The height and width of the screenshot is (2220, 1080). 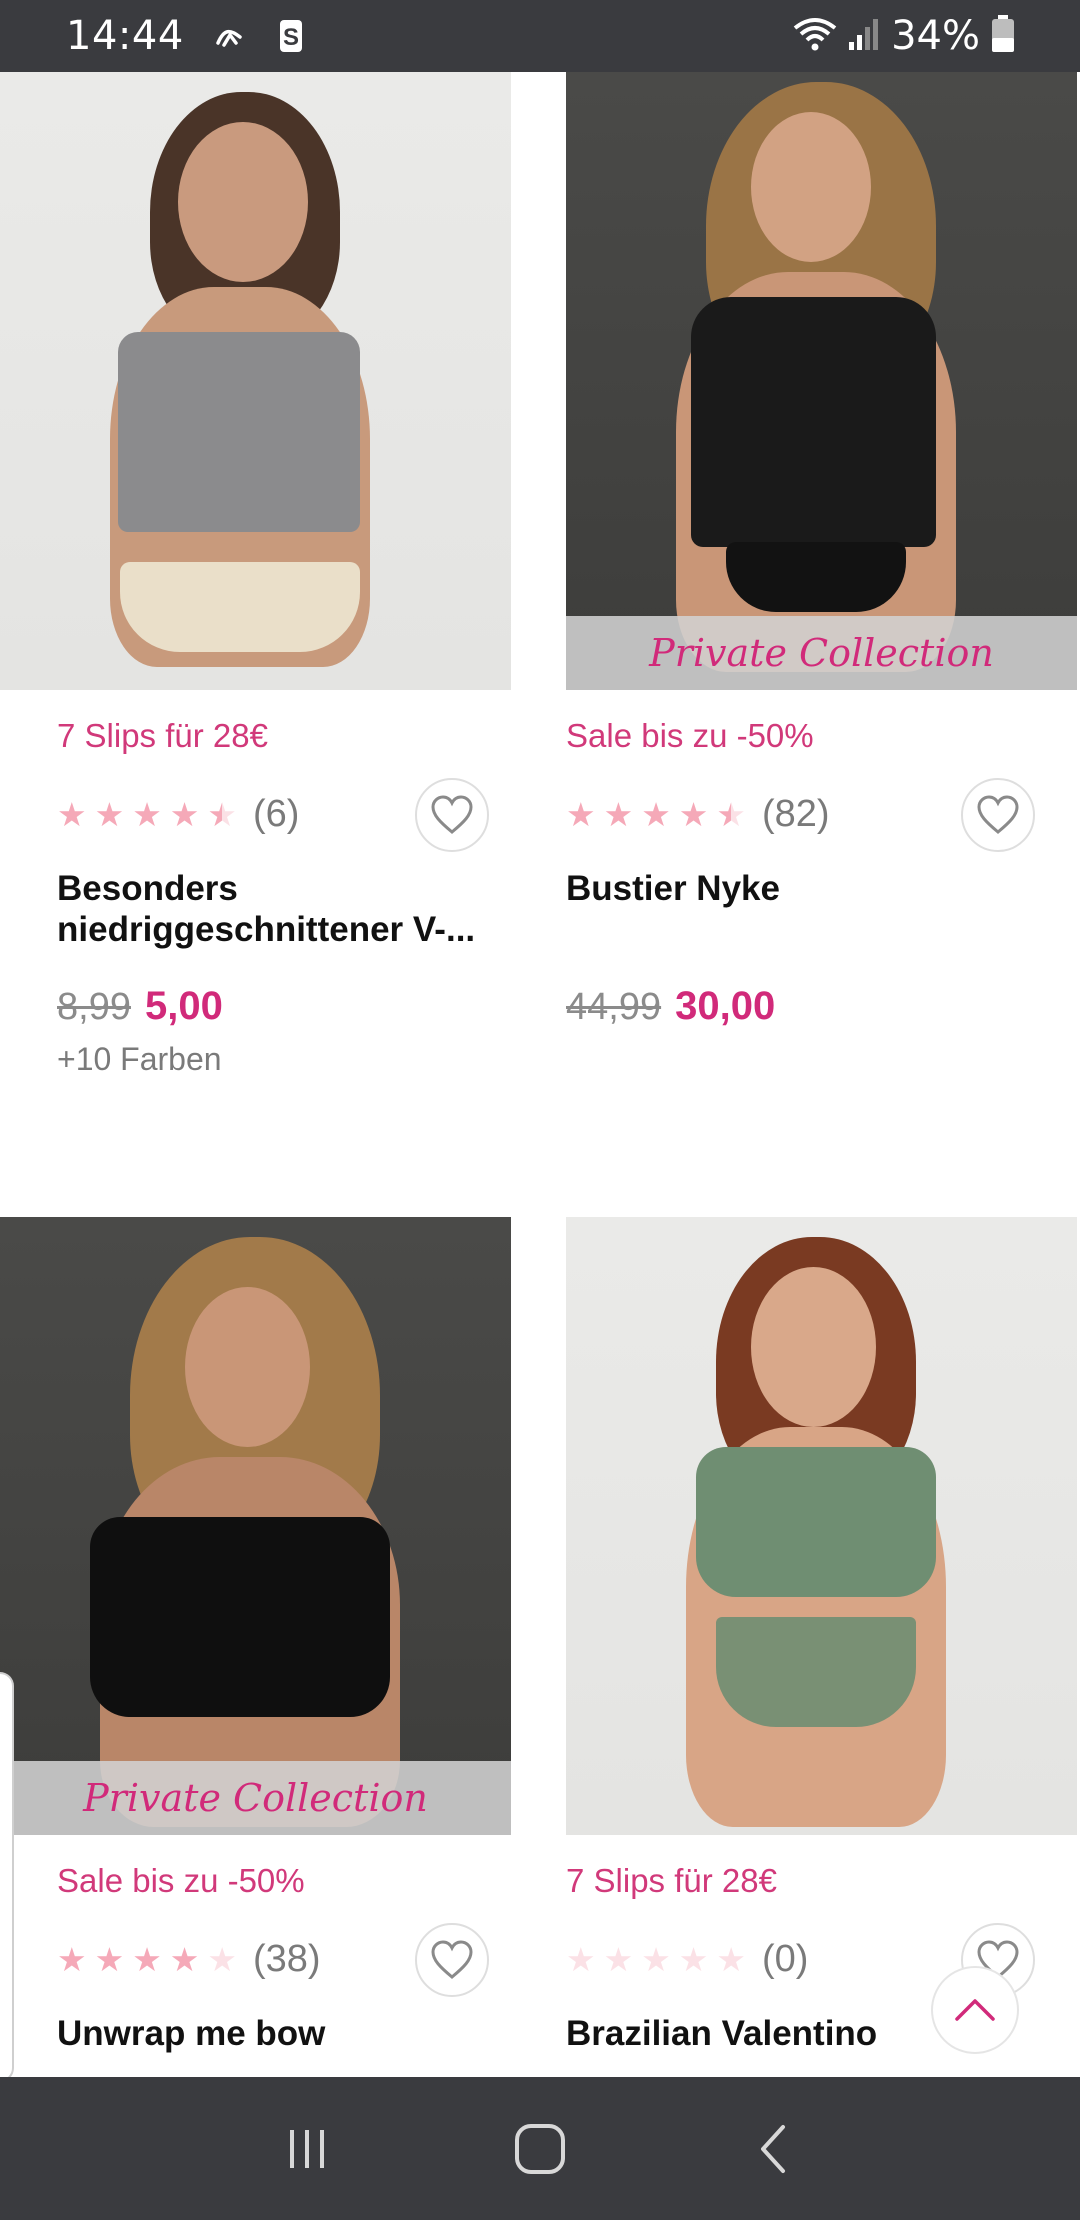 I want to click on s-app-icon: S, so click(x=291, y=36).